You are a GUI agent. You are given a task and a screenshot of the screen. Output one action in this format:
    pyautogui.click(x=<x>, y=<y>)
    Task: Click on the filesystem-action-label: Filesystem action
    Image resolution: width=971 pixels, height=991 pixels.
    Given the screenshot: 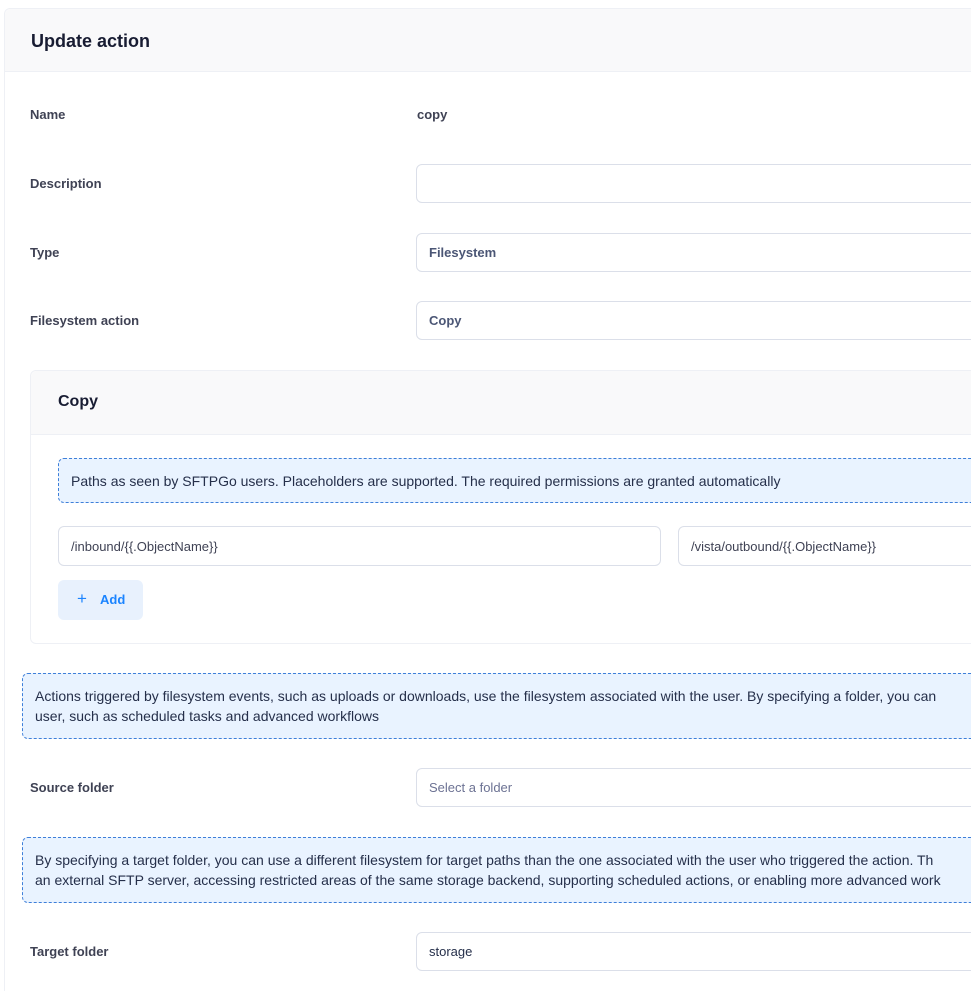 What is the action you would take?
    pyautogui.click(x=85, y=320)
    